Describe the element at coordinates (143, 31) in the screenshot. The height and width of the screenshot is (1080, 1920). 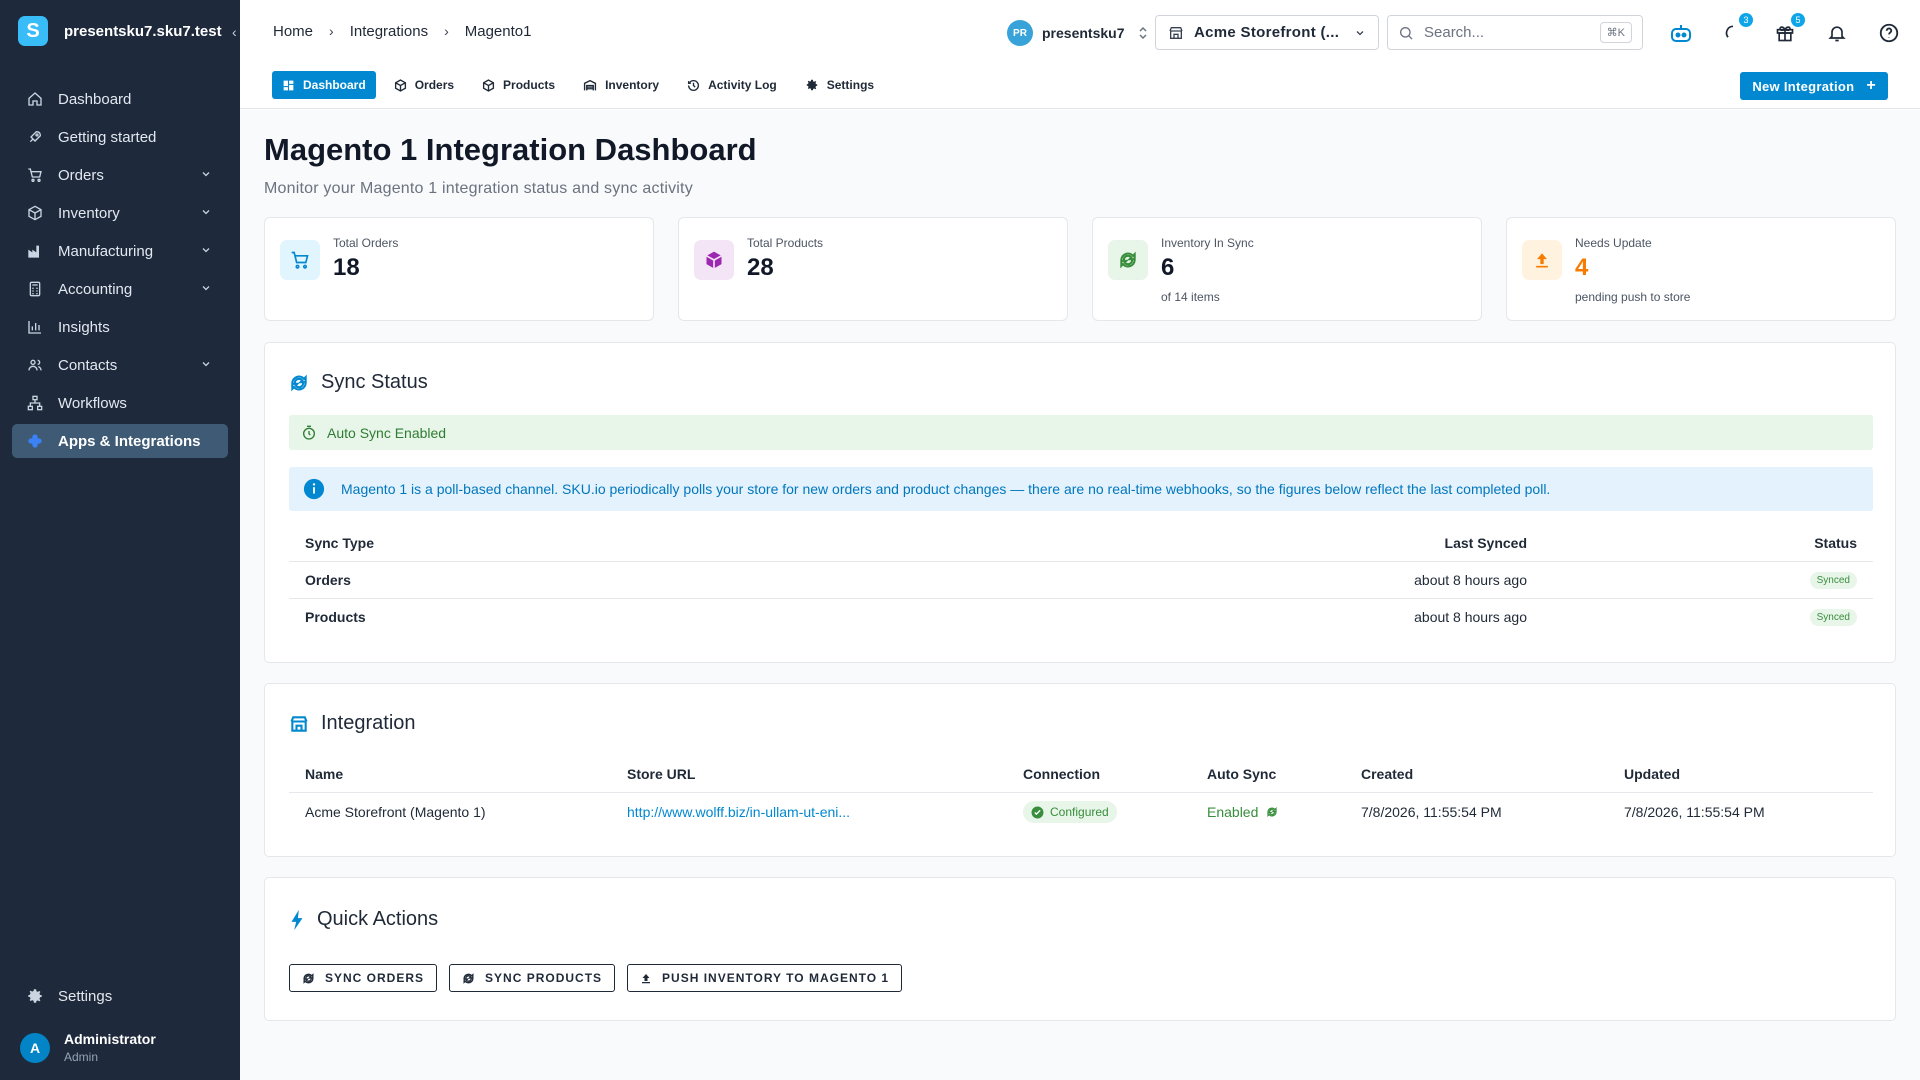
I see `org-name: presentsku7.sku7.test` at that location.